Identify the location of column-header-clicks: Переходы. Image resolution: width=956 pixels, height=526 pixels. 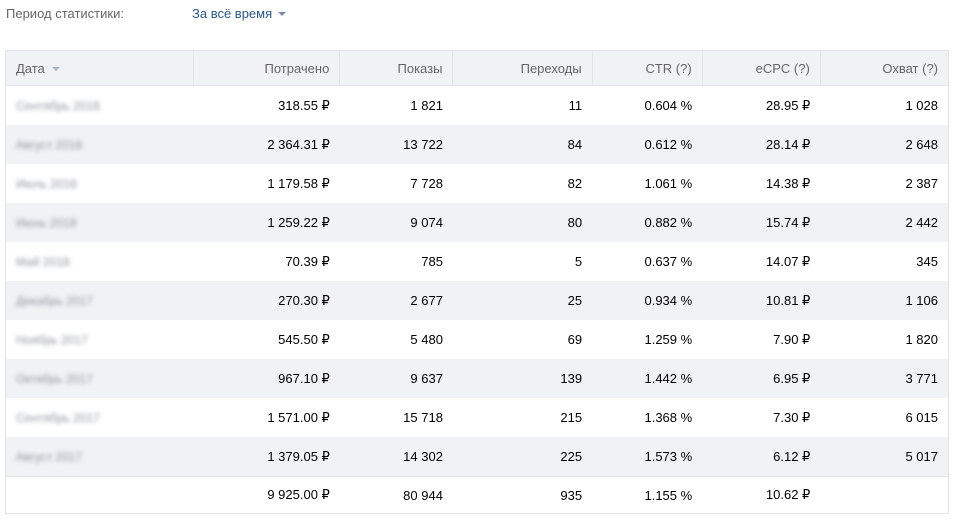
(522, 68).